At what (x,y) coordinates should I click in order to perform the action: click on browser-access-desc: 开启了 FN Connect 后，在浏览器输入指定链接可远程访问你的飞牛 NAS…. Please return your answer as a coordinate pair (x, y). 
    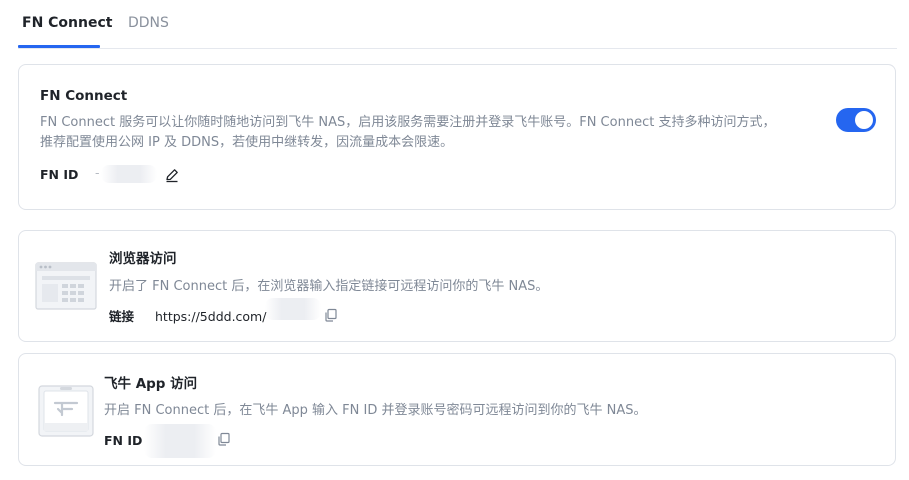
    Looking at the image, I should click on (329, 286).